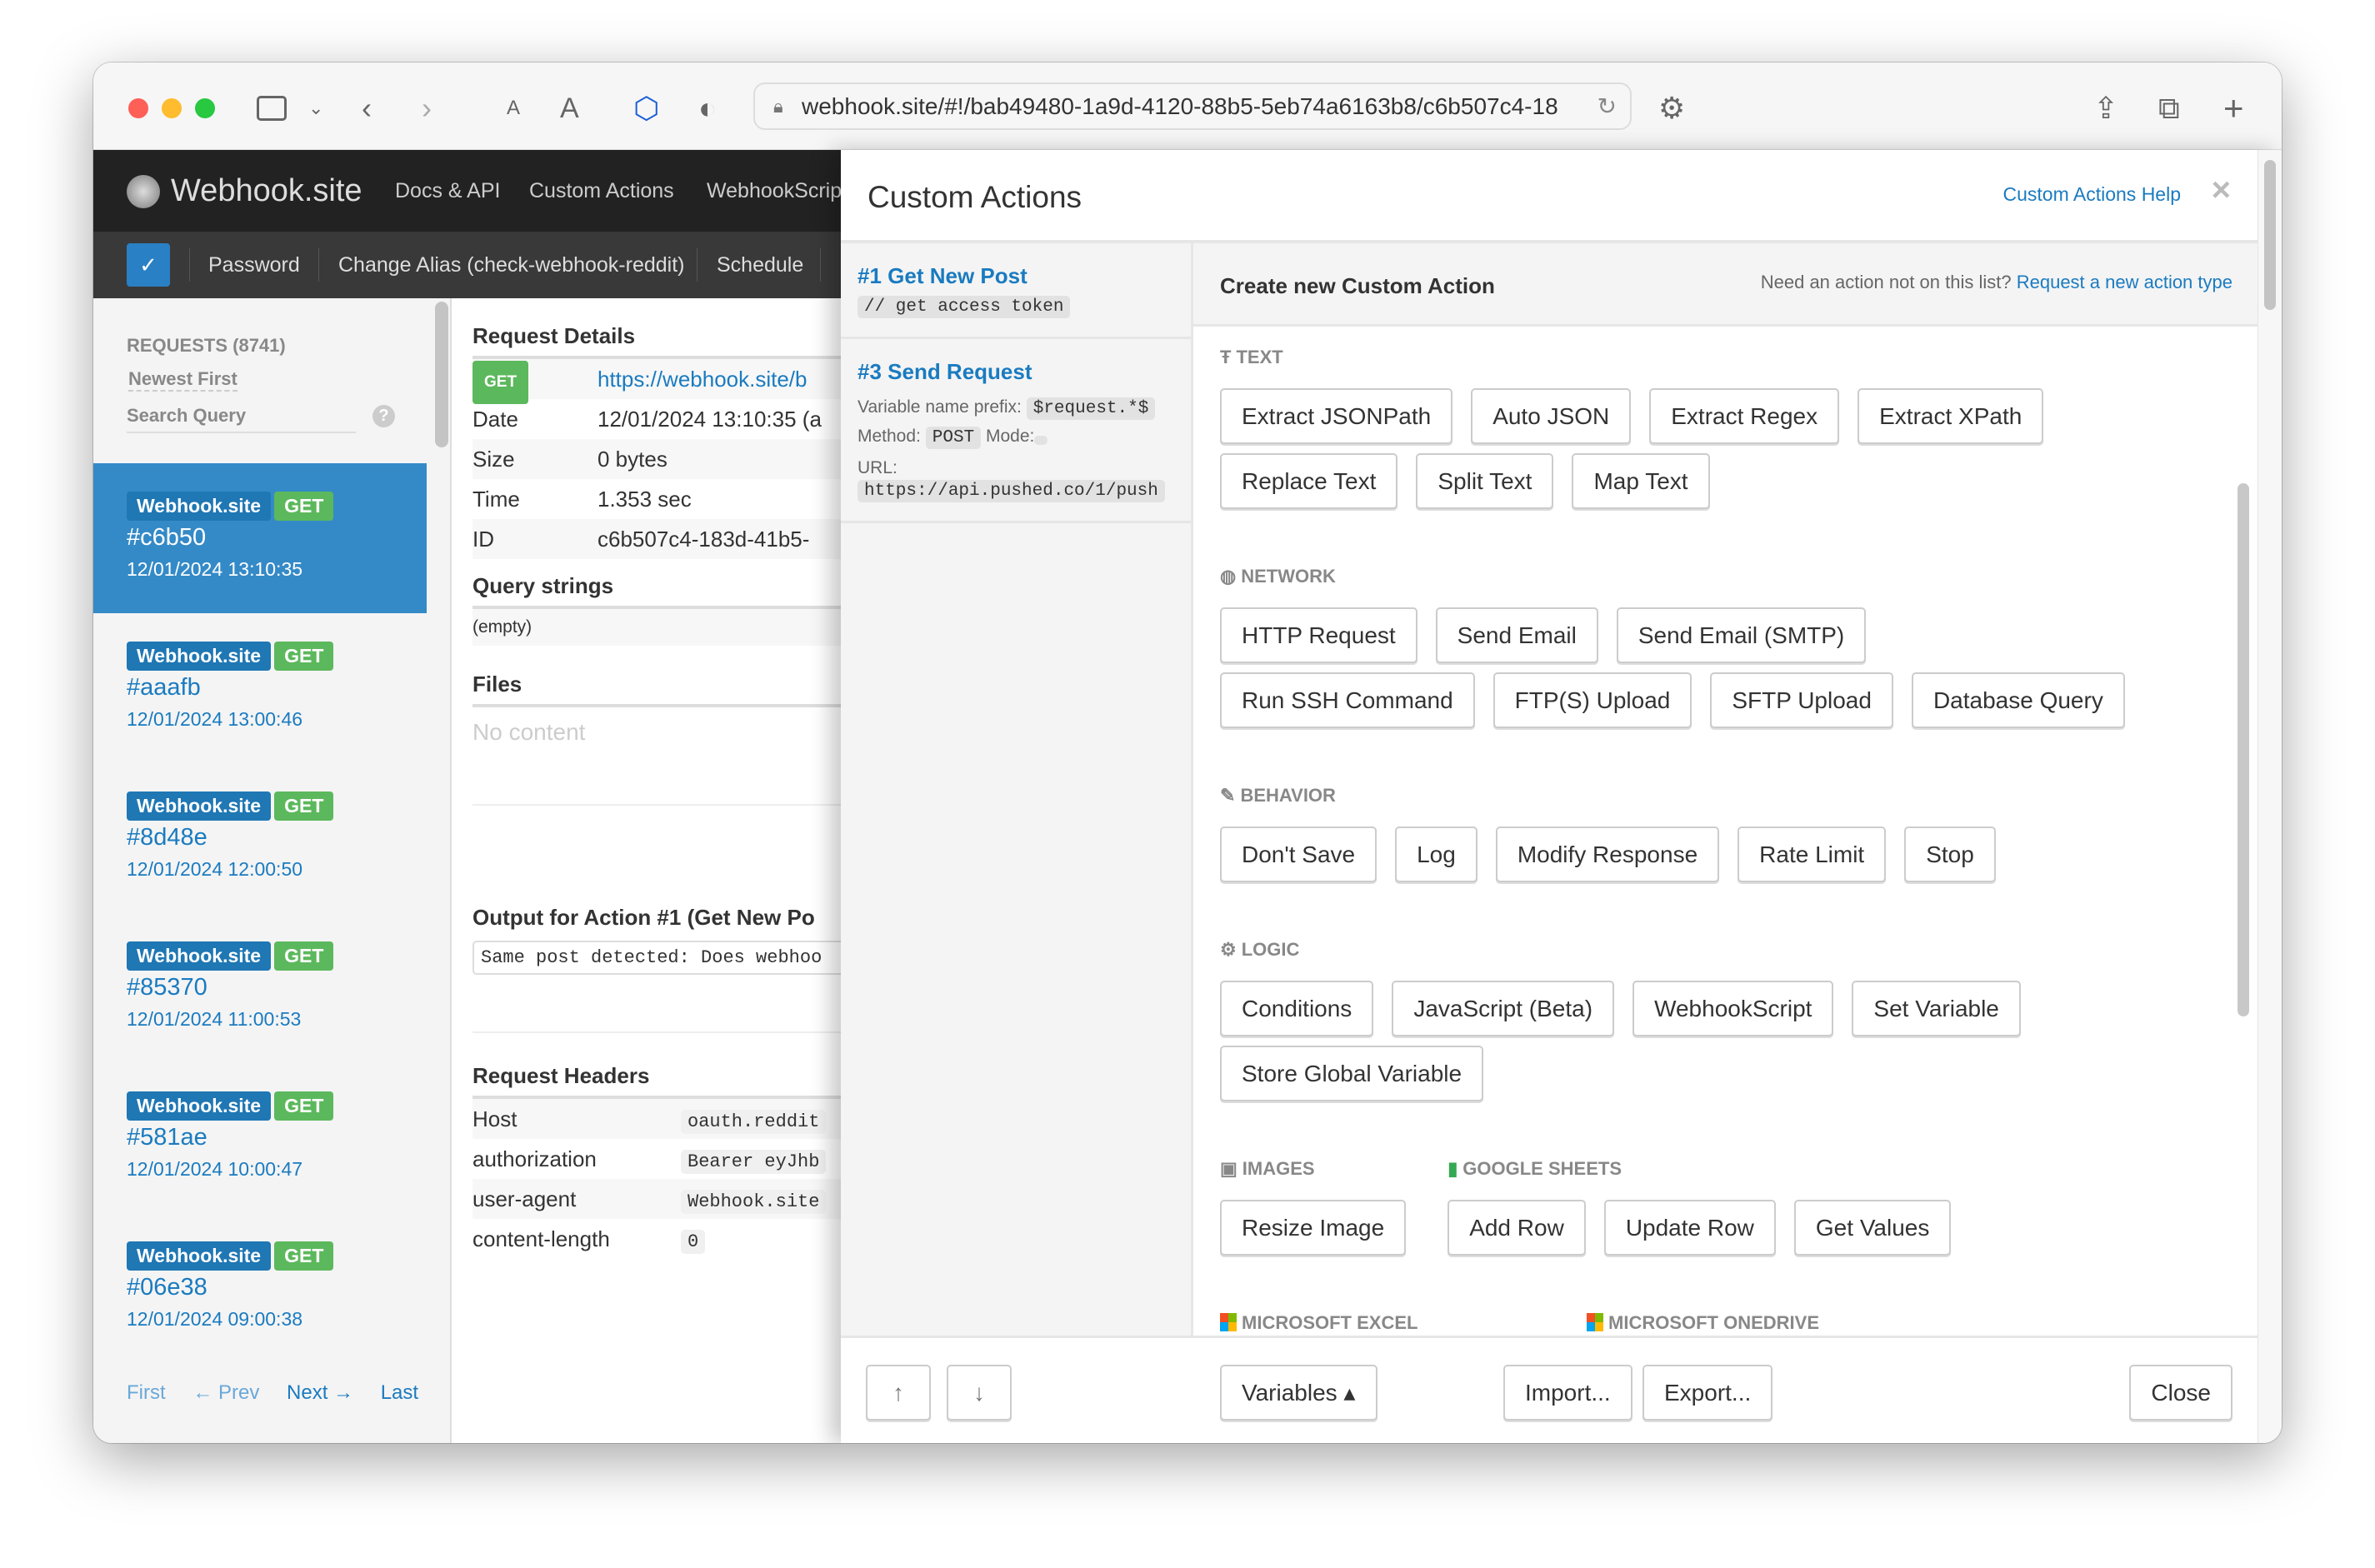 This screenshot has height=1568, width=2375. Describe the element at coordinates (646, 108) in the screenshot. I see `extension-icon: ⬡` at that location.